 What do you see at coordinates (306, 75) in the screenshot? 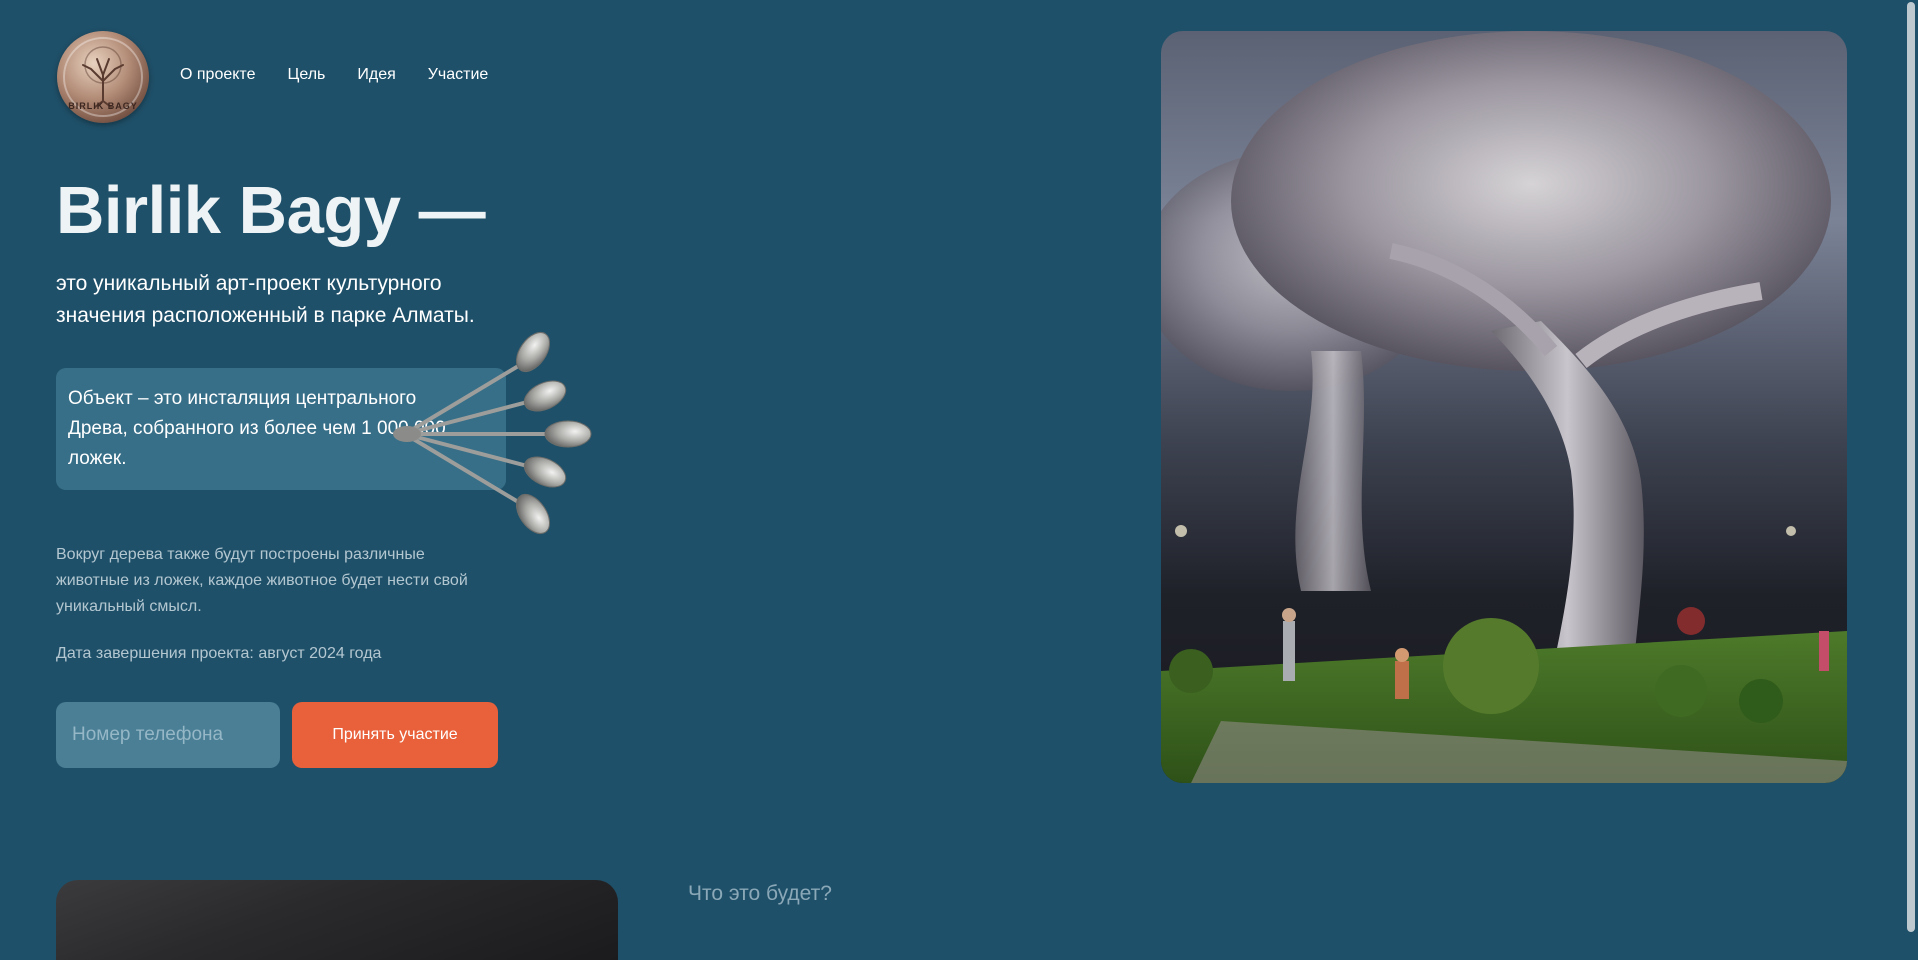
I see `nav-item-goal: Цель` at bounding box center [306, 75].